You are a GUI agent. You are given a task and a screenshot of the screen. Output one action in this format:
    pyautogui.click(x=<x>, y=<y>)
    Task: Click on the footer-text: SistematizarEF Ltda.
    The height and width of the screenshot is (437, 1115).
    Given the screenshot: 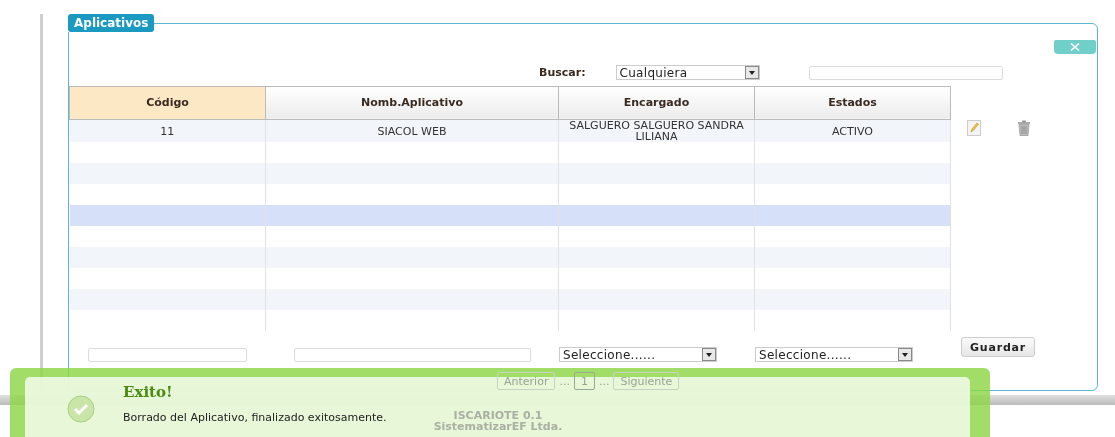 What is the action you would take?
    pyautogui.click(x=498, y=426)
    